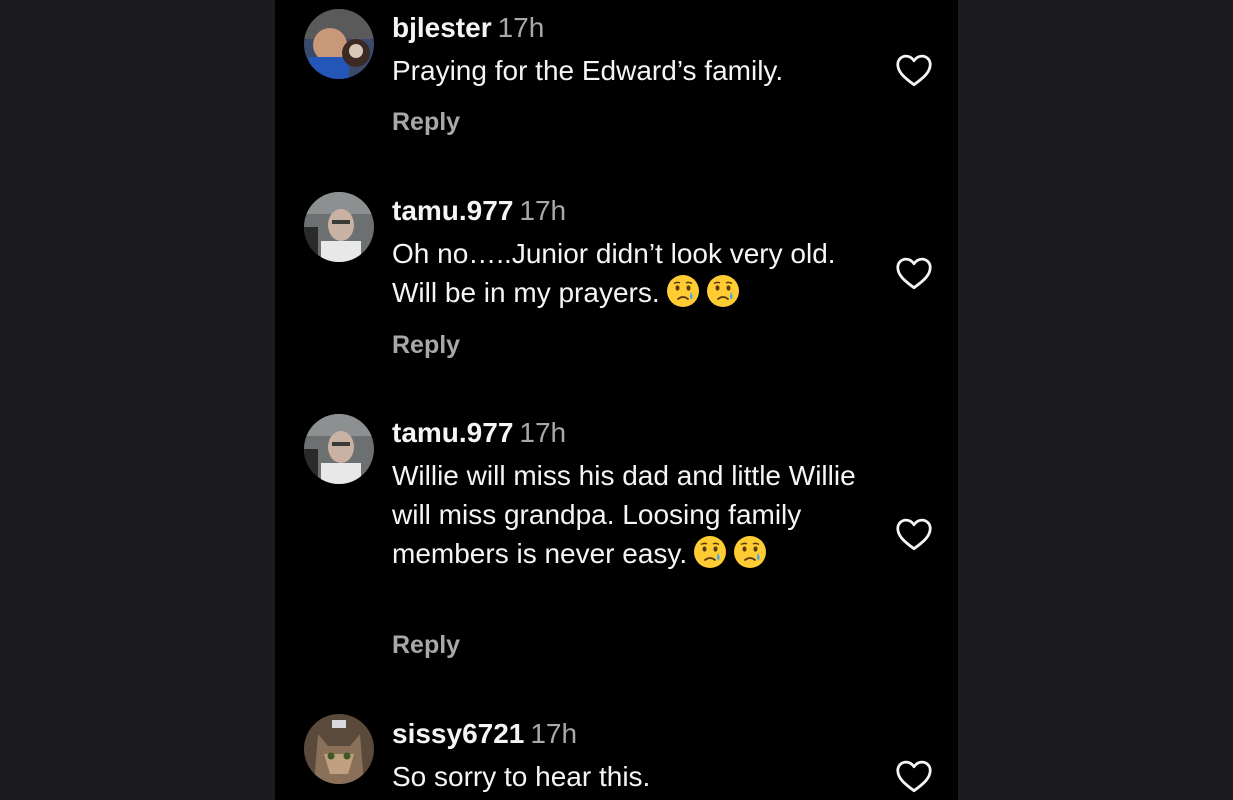  I want to click on comment-username: sissy6721, so click(458, 733).